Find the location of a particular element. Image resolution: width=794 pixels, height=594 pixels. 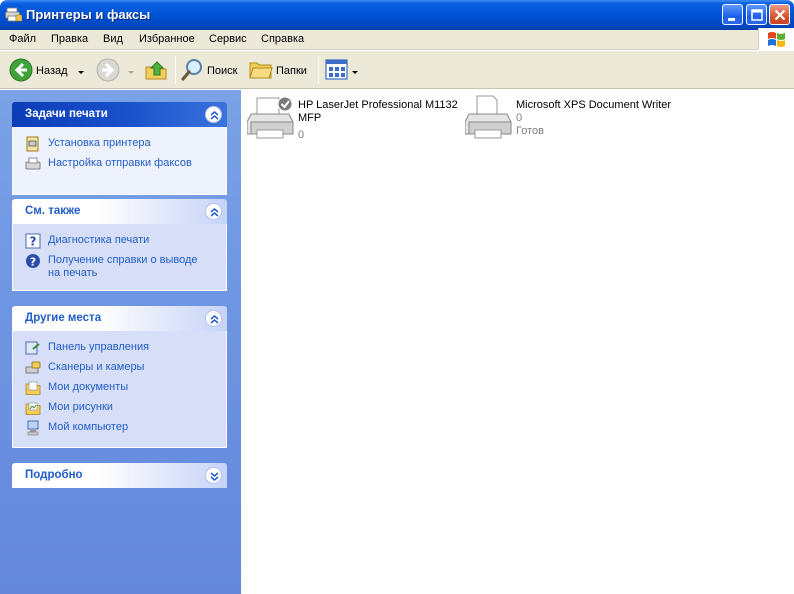

task-add-printer-label: Установка принтера is located at coordinates (99, 143).